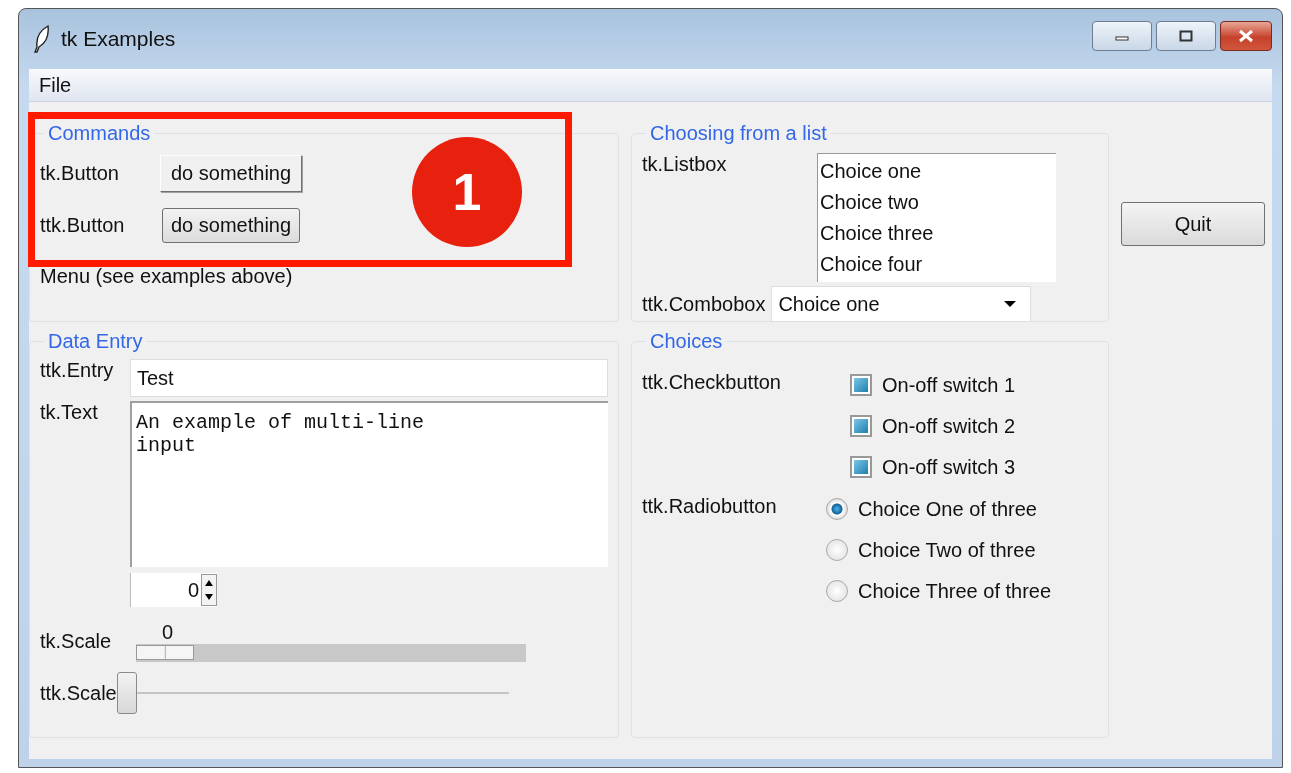 The height and width of the screenshot is (773, 1291). What do you see at coordinates (938, 233) in the screenshot?
I see `list-item: Choice three` at bounding box center [938, 233].